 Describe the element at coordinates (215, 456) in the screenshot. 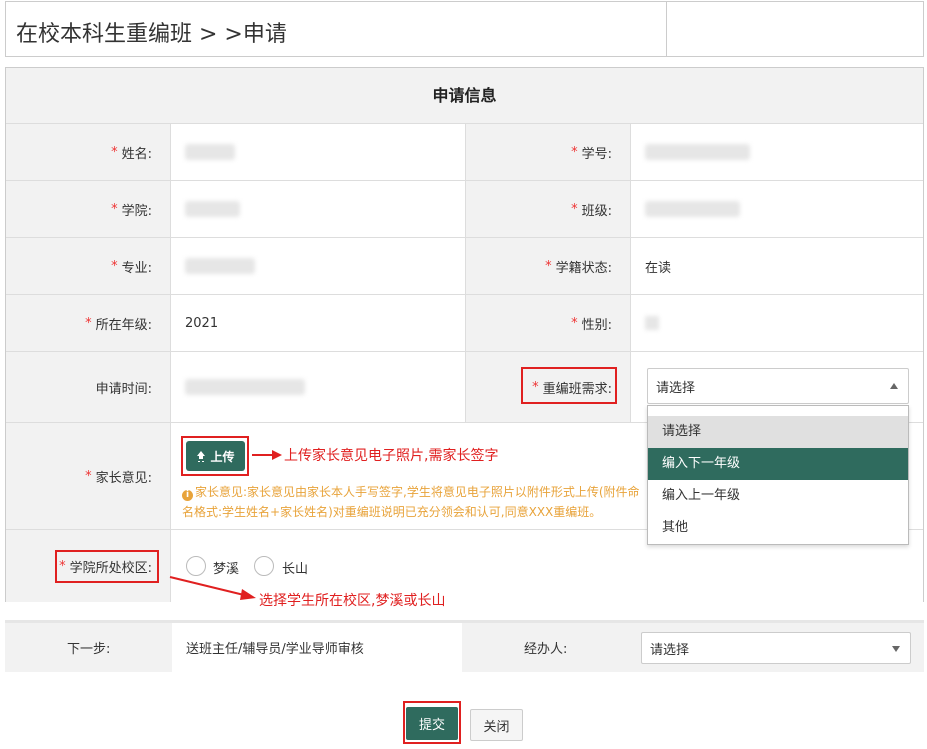

I see `annotation-box-upload` at that location.